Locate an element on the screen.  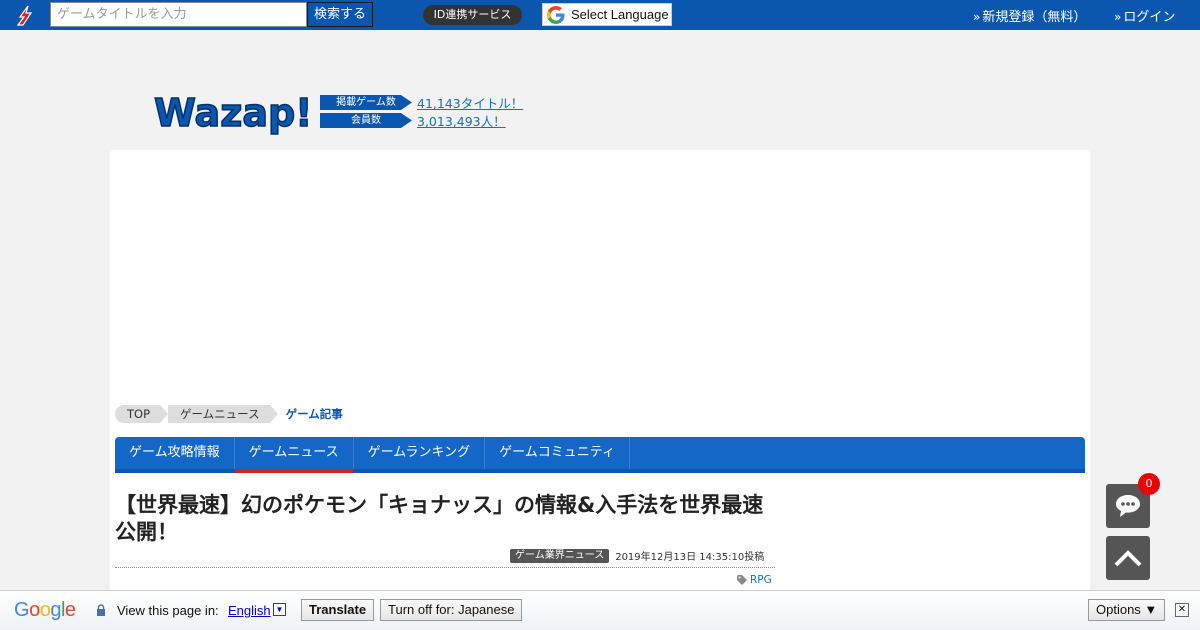
google-g-icon is located at coordinates (556, 14).